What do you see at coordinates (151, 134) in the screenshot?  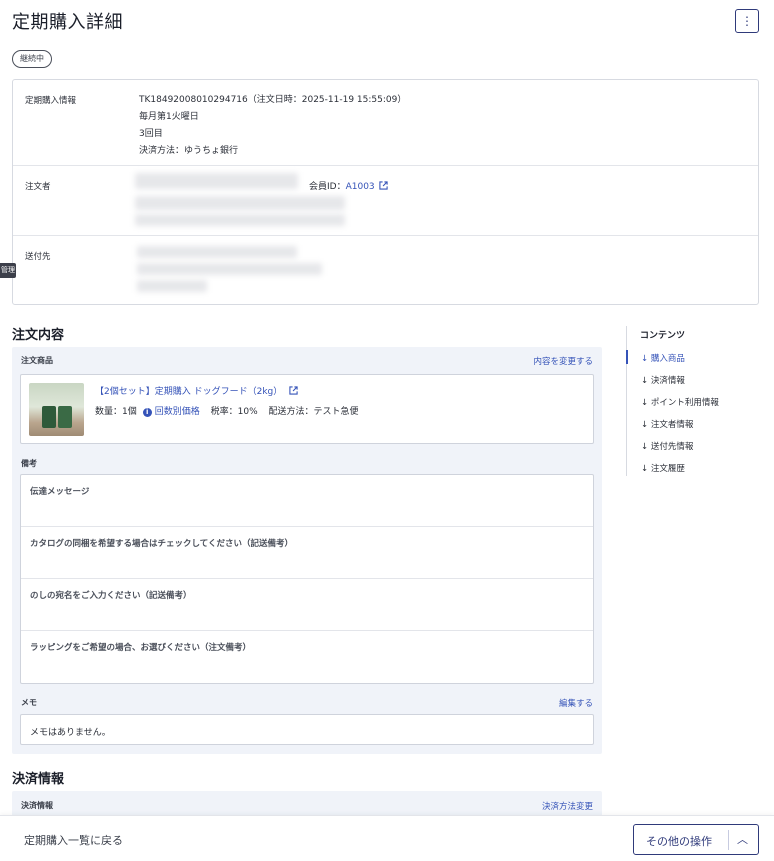 I see `count-line: 3回目` at bounding box center [151, 134].